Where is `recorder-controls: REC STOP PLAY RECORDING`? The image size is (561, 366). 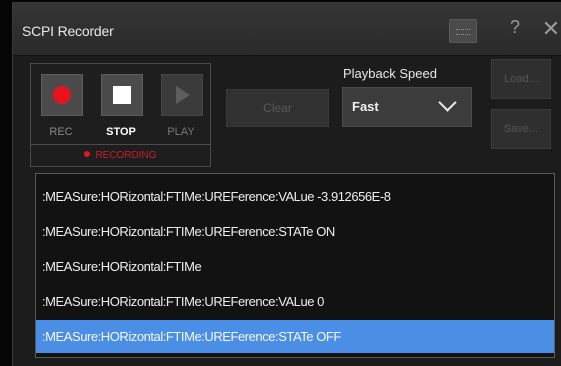 recorder-controls: REC STOP PLAY RECORDING is located at coordinates (120, 115).